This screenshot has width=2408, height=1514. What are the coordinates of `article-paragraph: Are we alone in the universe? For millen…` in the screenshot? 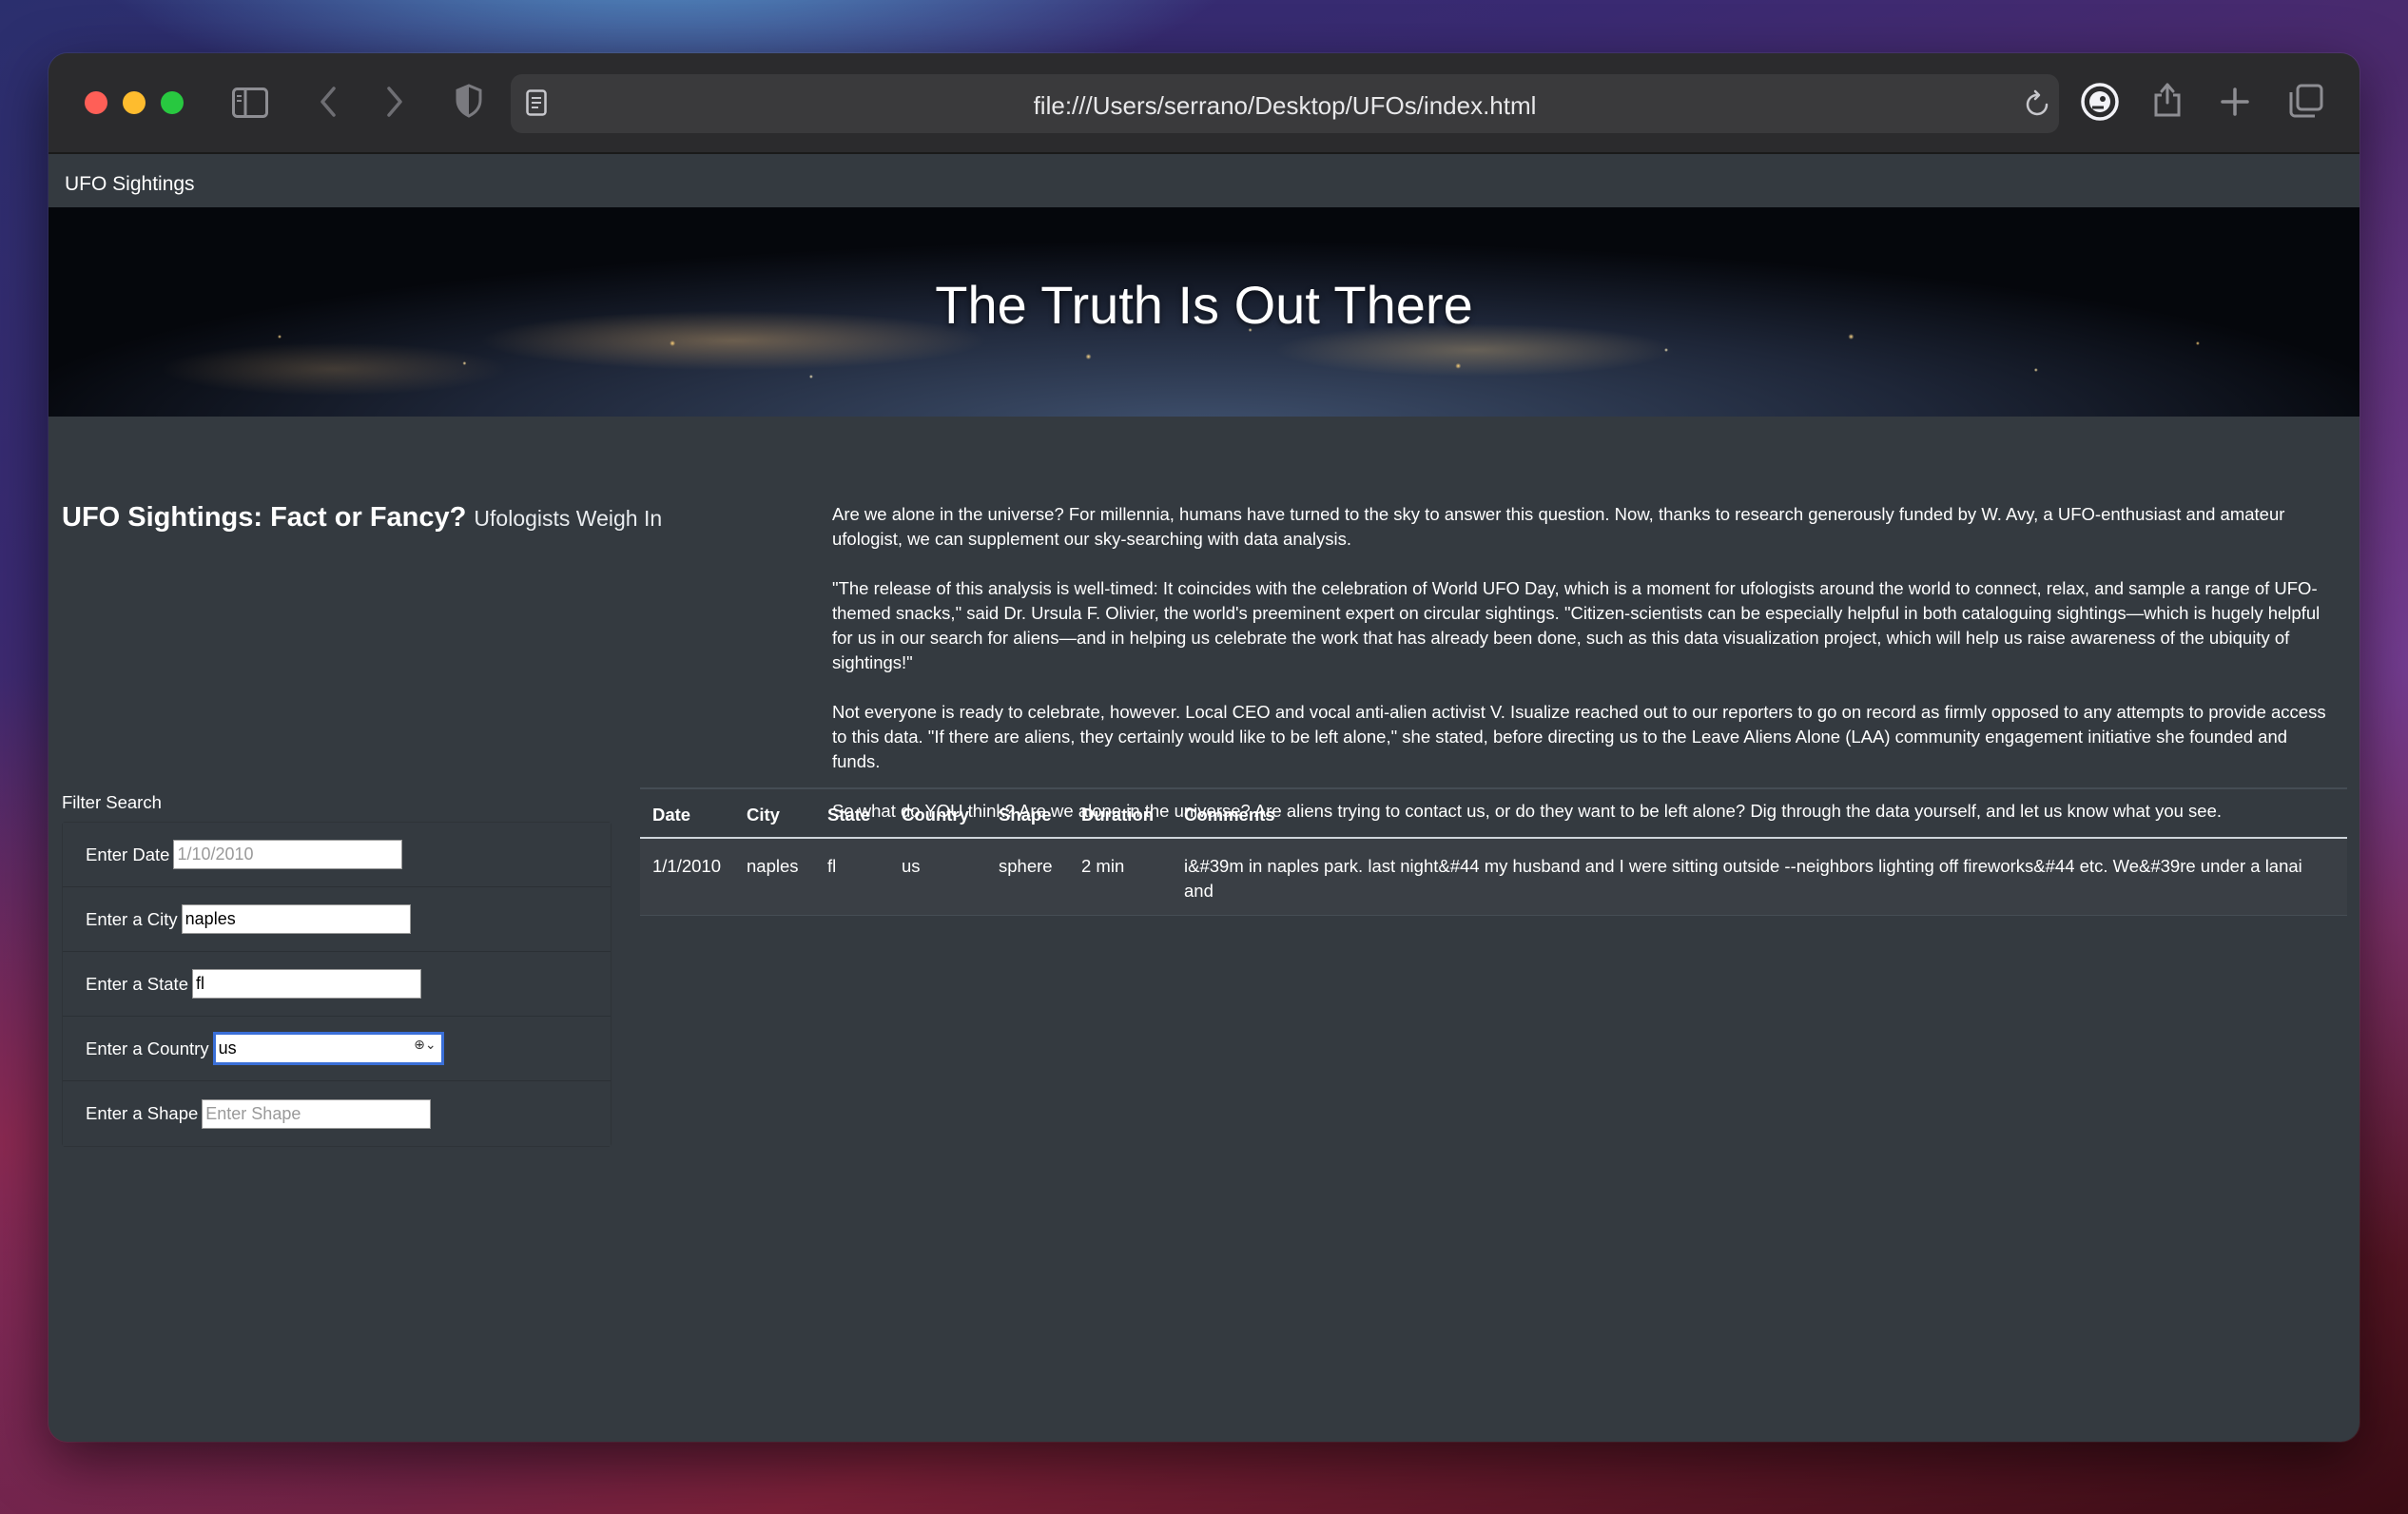 It's located at (1559, 526).